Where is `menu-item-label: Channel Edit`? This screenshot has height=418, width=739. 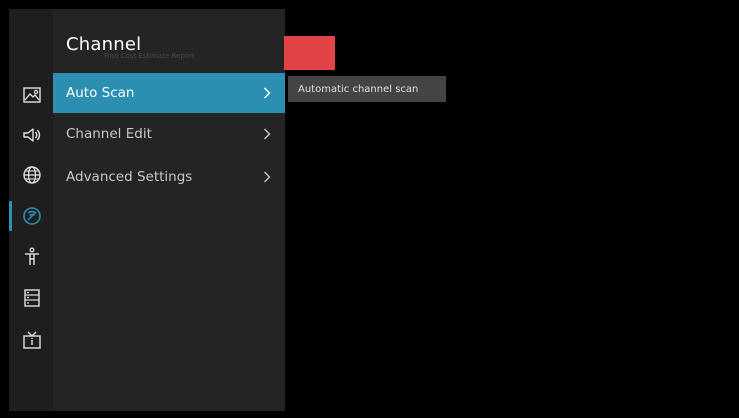 menu-item-label: Channel Edit is located at coordinates (109, 134).